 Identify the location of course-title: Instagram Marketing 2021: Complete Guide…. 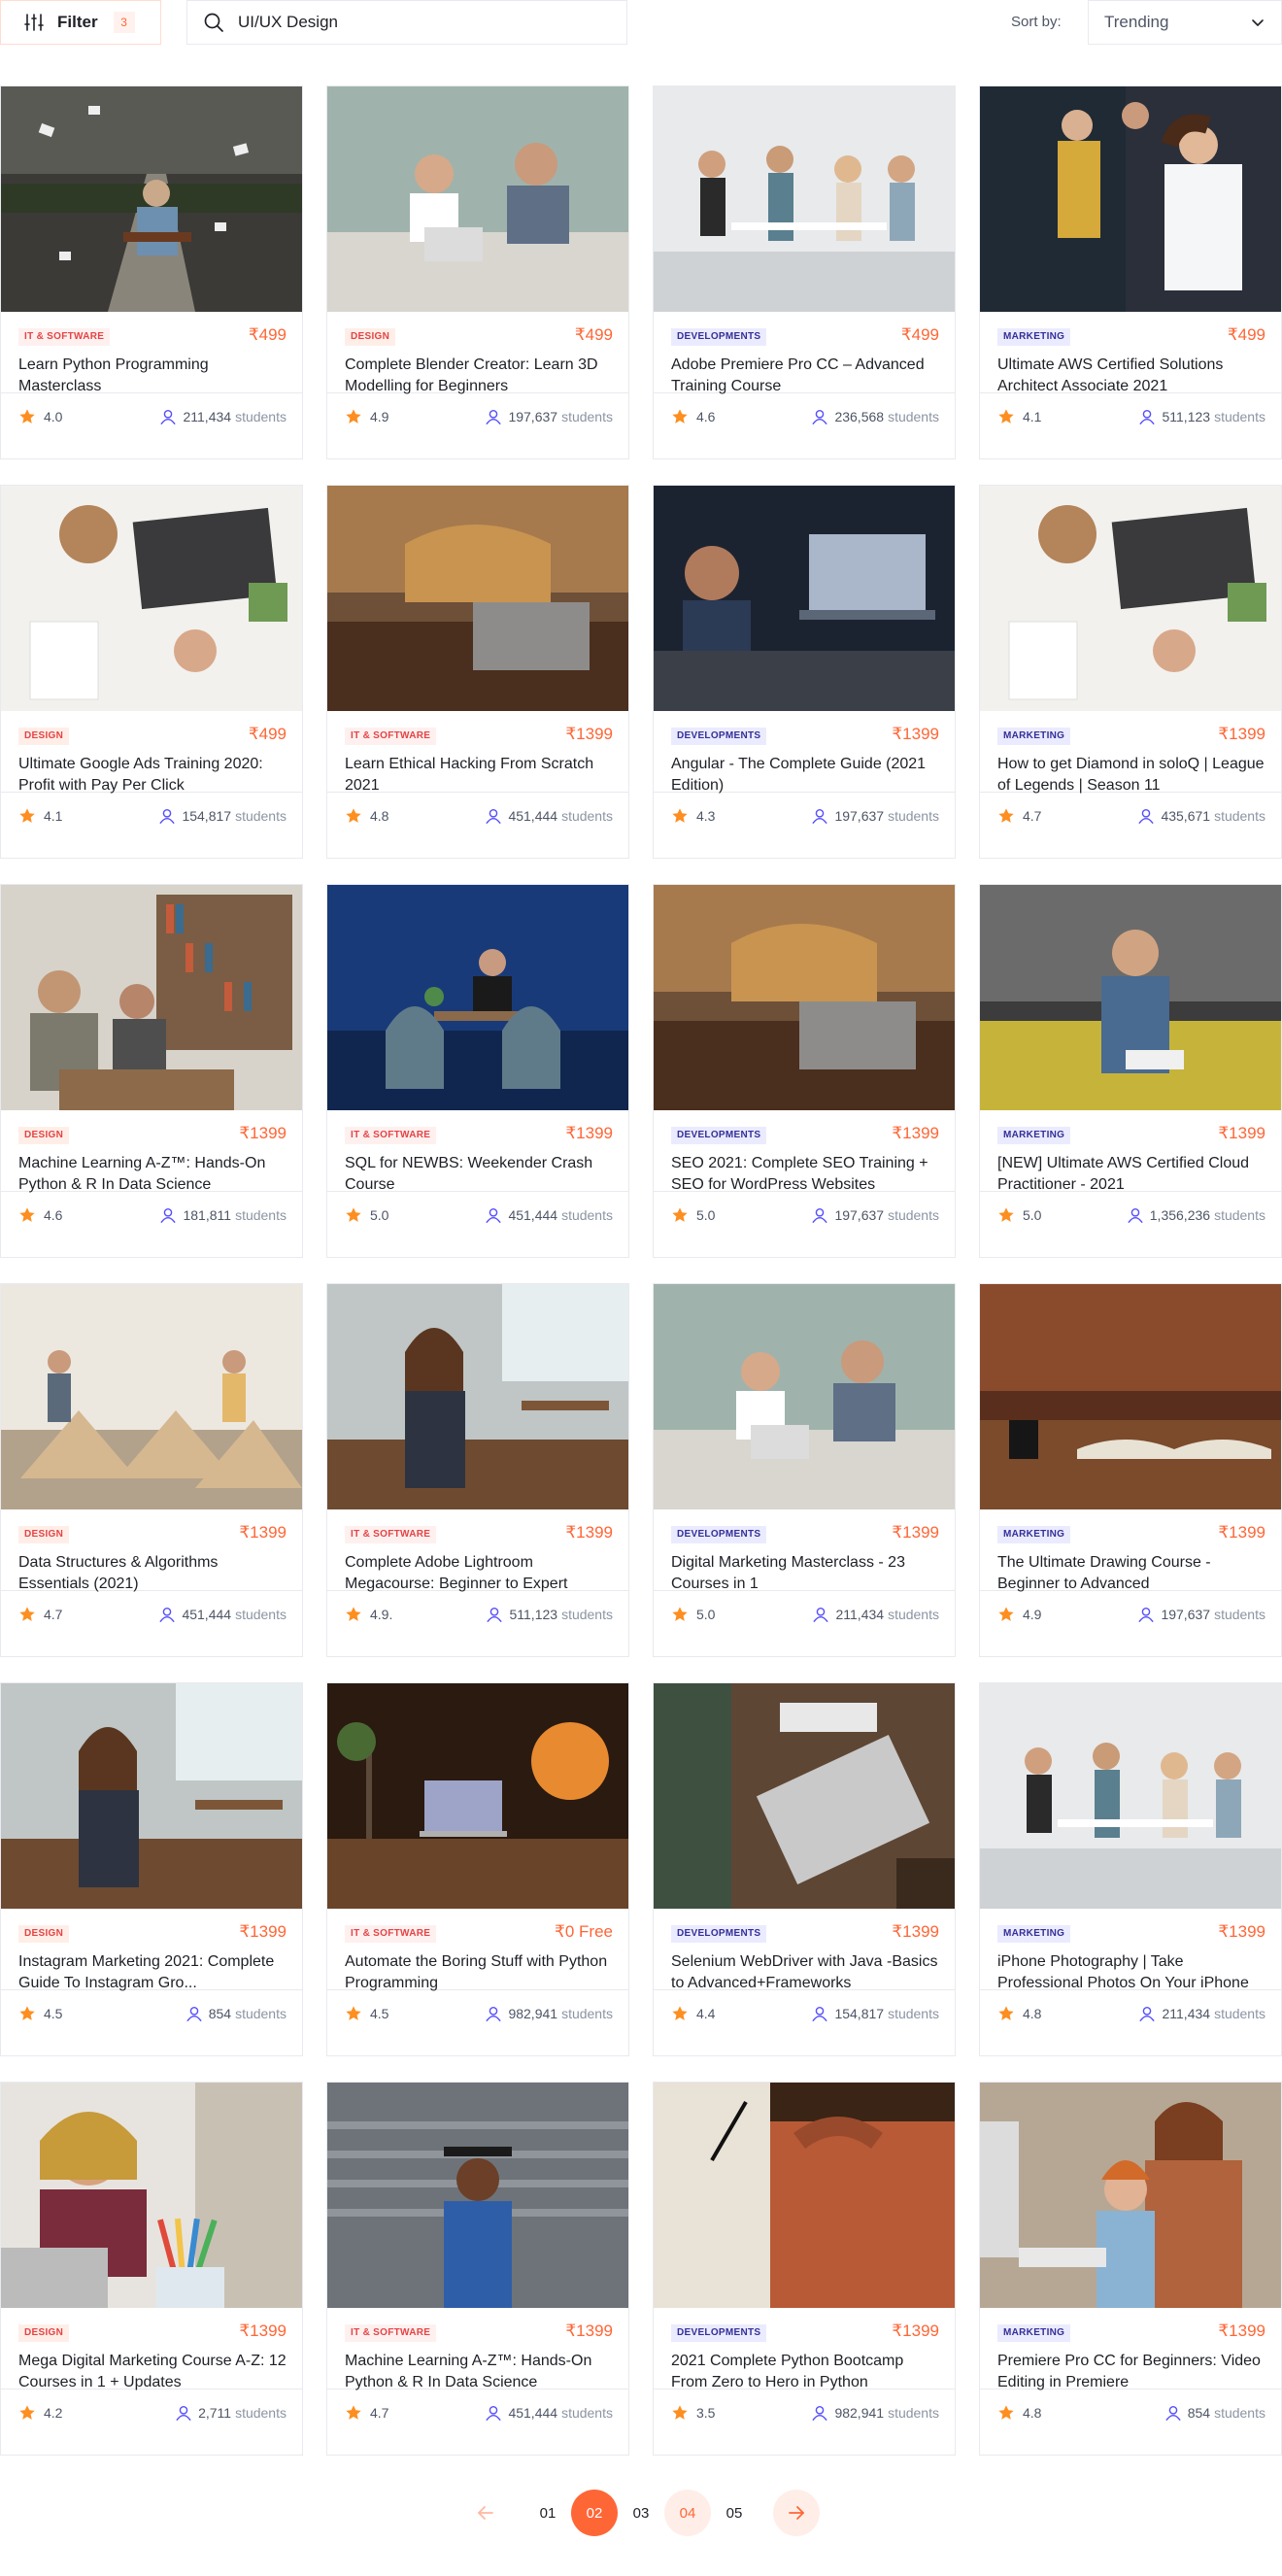
(152, 1972).